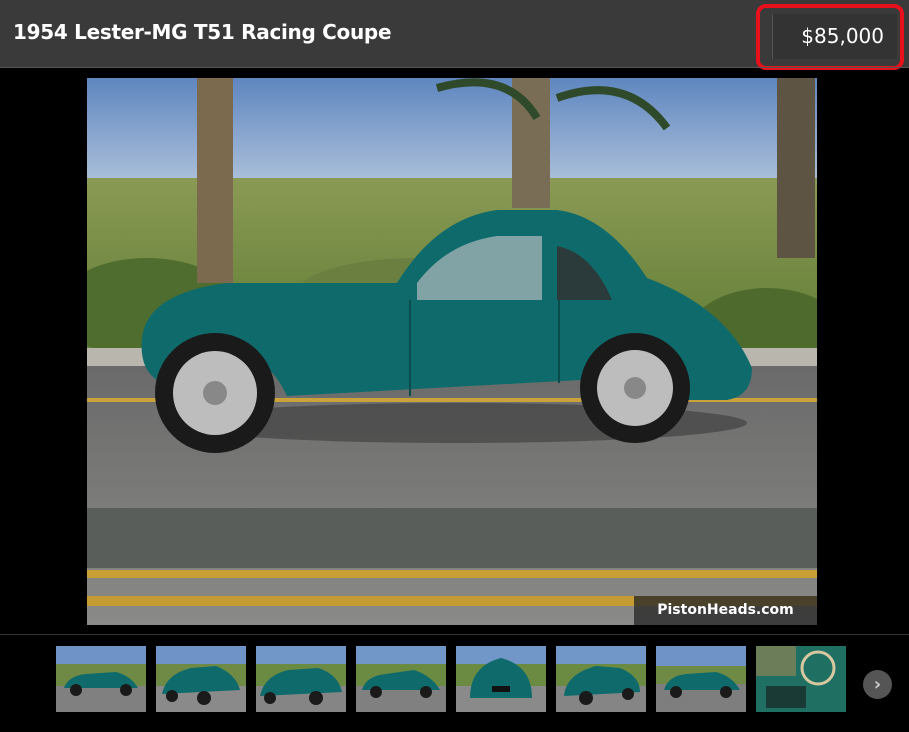 This screenshot has width=909, height=732. Describe the element at coordinates (454, 634) in the screenshot. I see `gallery-divider` at that location.